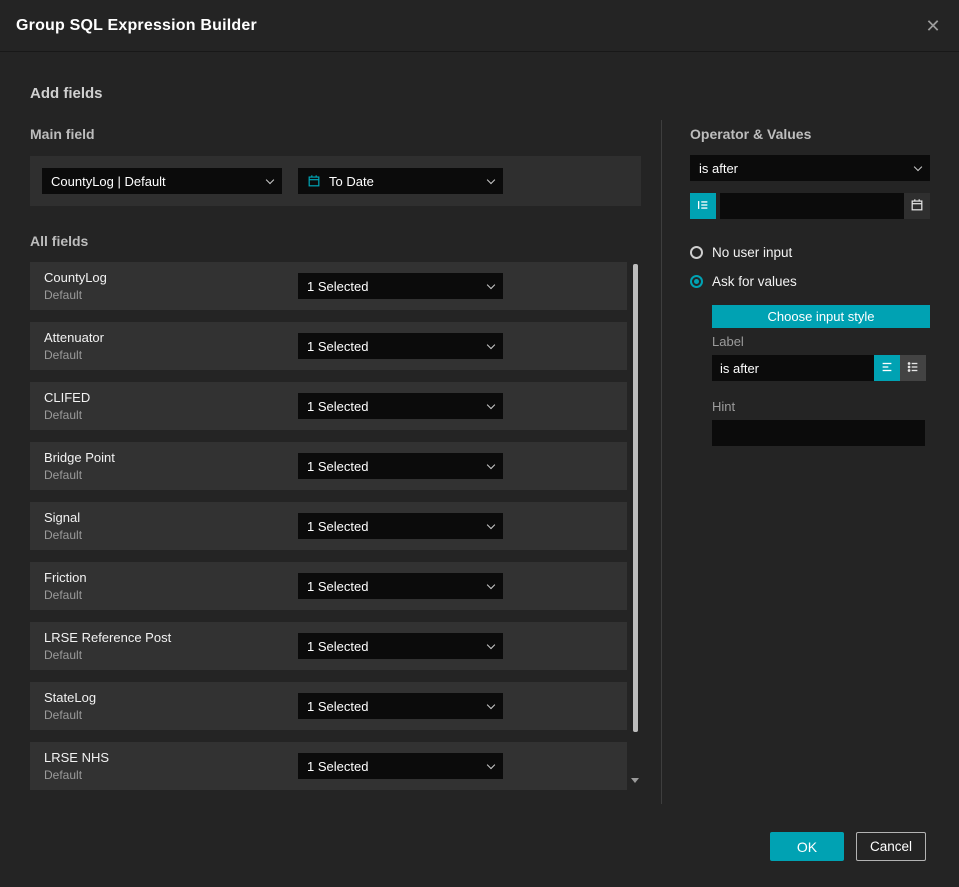 The height and width of the screenshot is (887, 959). I want to click on radio-checked-icon, so click(696, 281).